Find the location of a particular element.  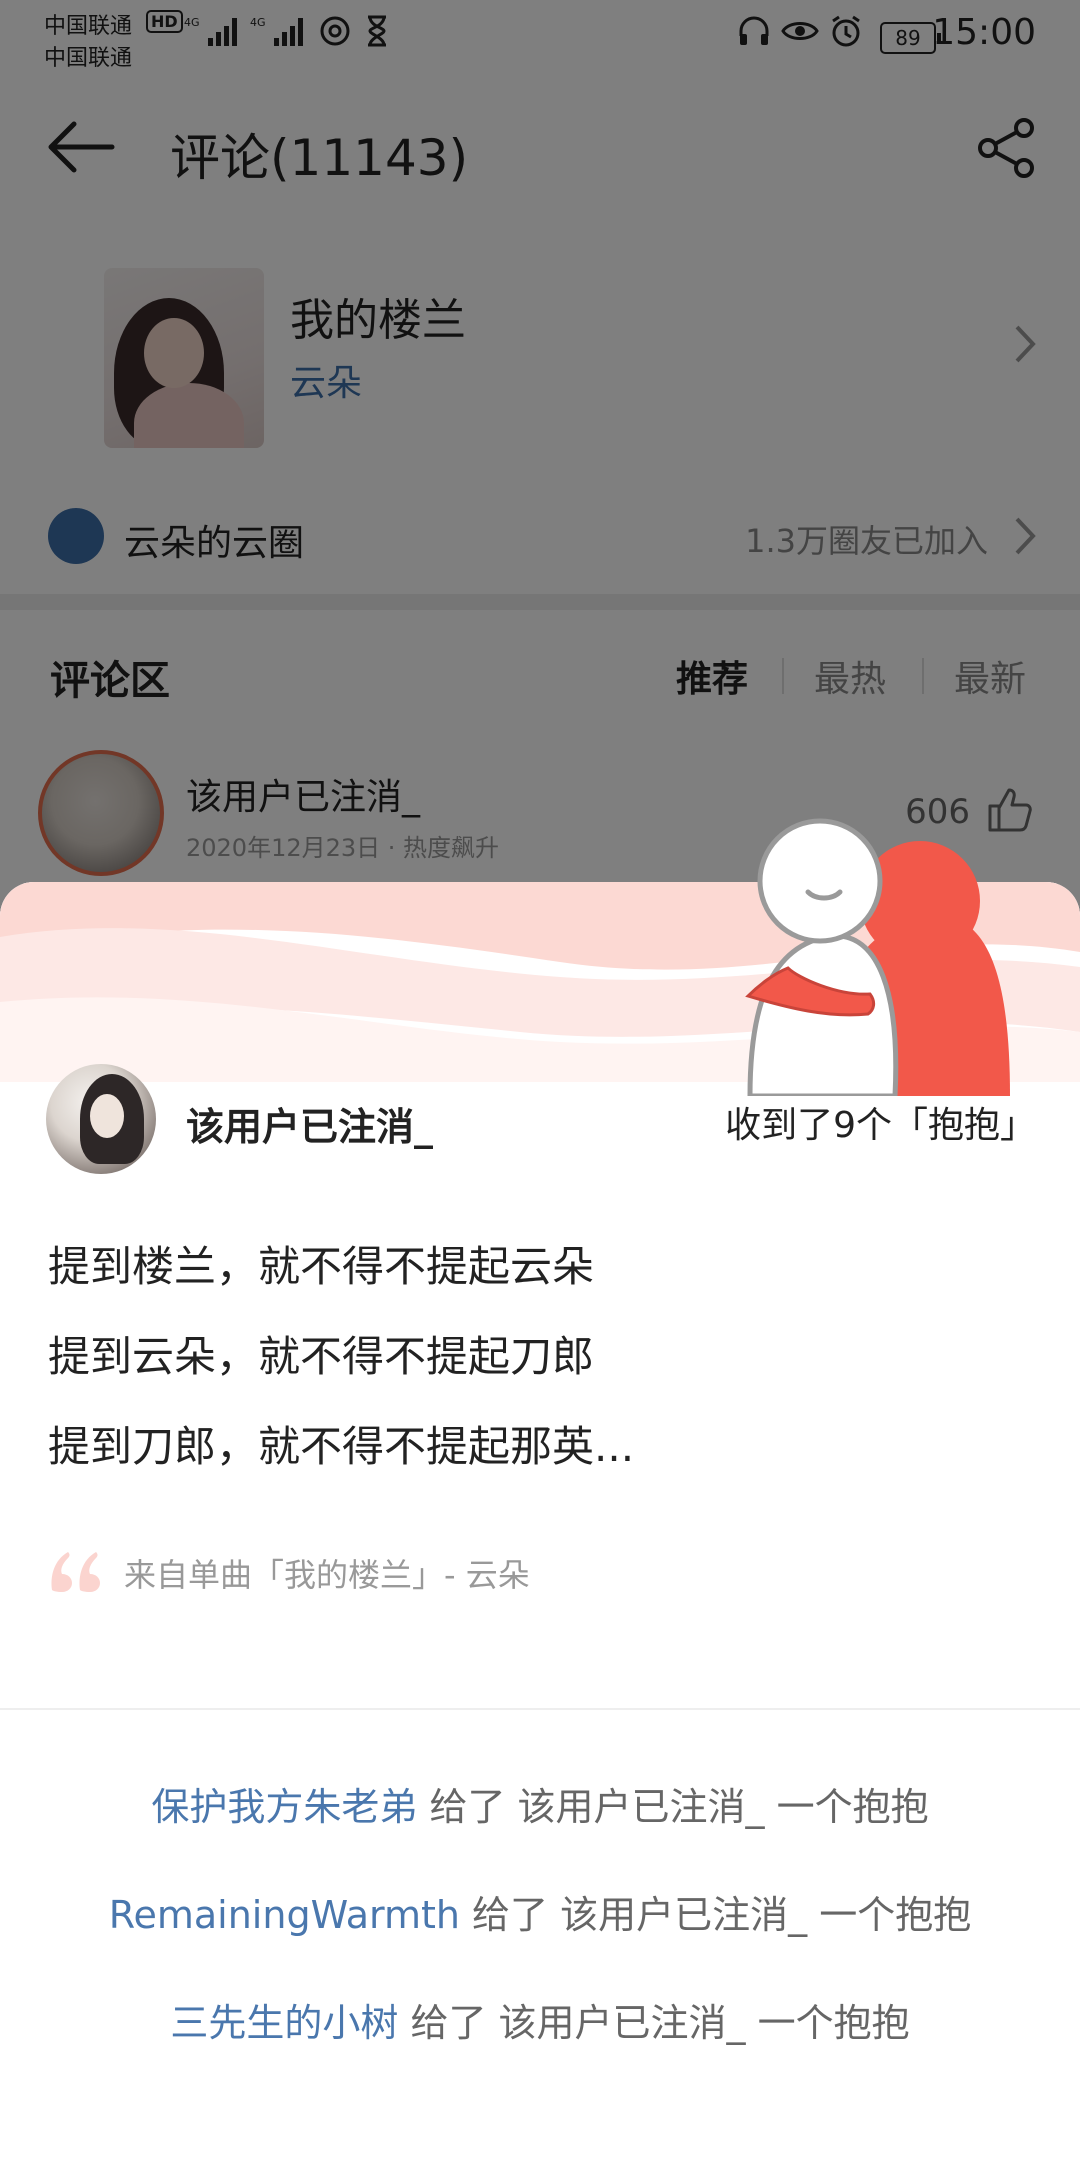

list-item: RemainingWarmth 给了 该用户已注消_ 一个抱抱 is located at coordinates (540, 1932).